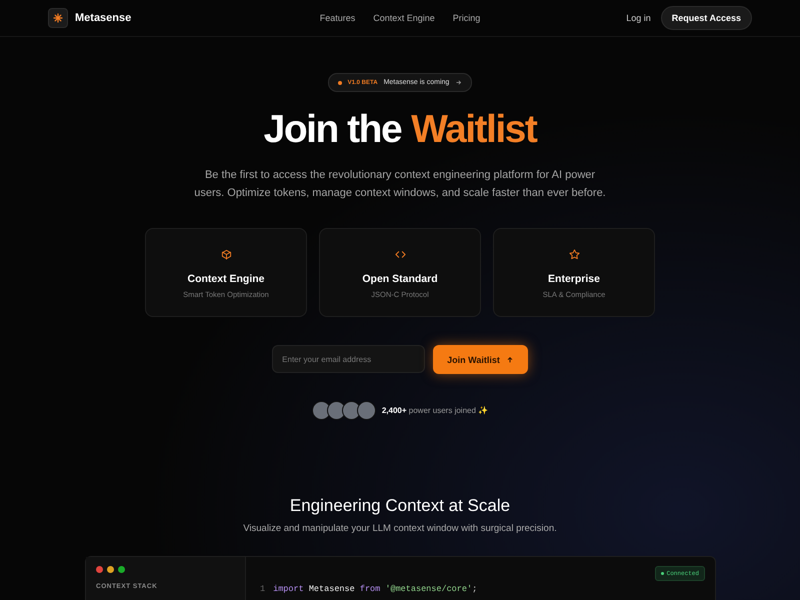  I want to click on join-waitlist-button: Join Waitlist, so click(480, 359).